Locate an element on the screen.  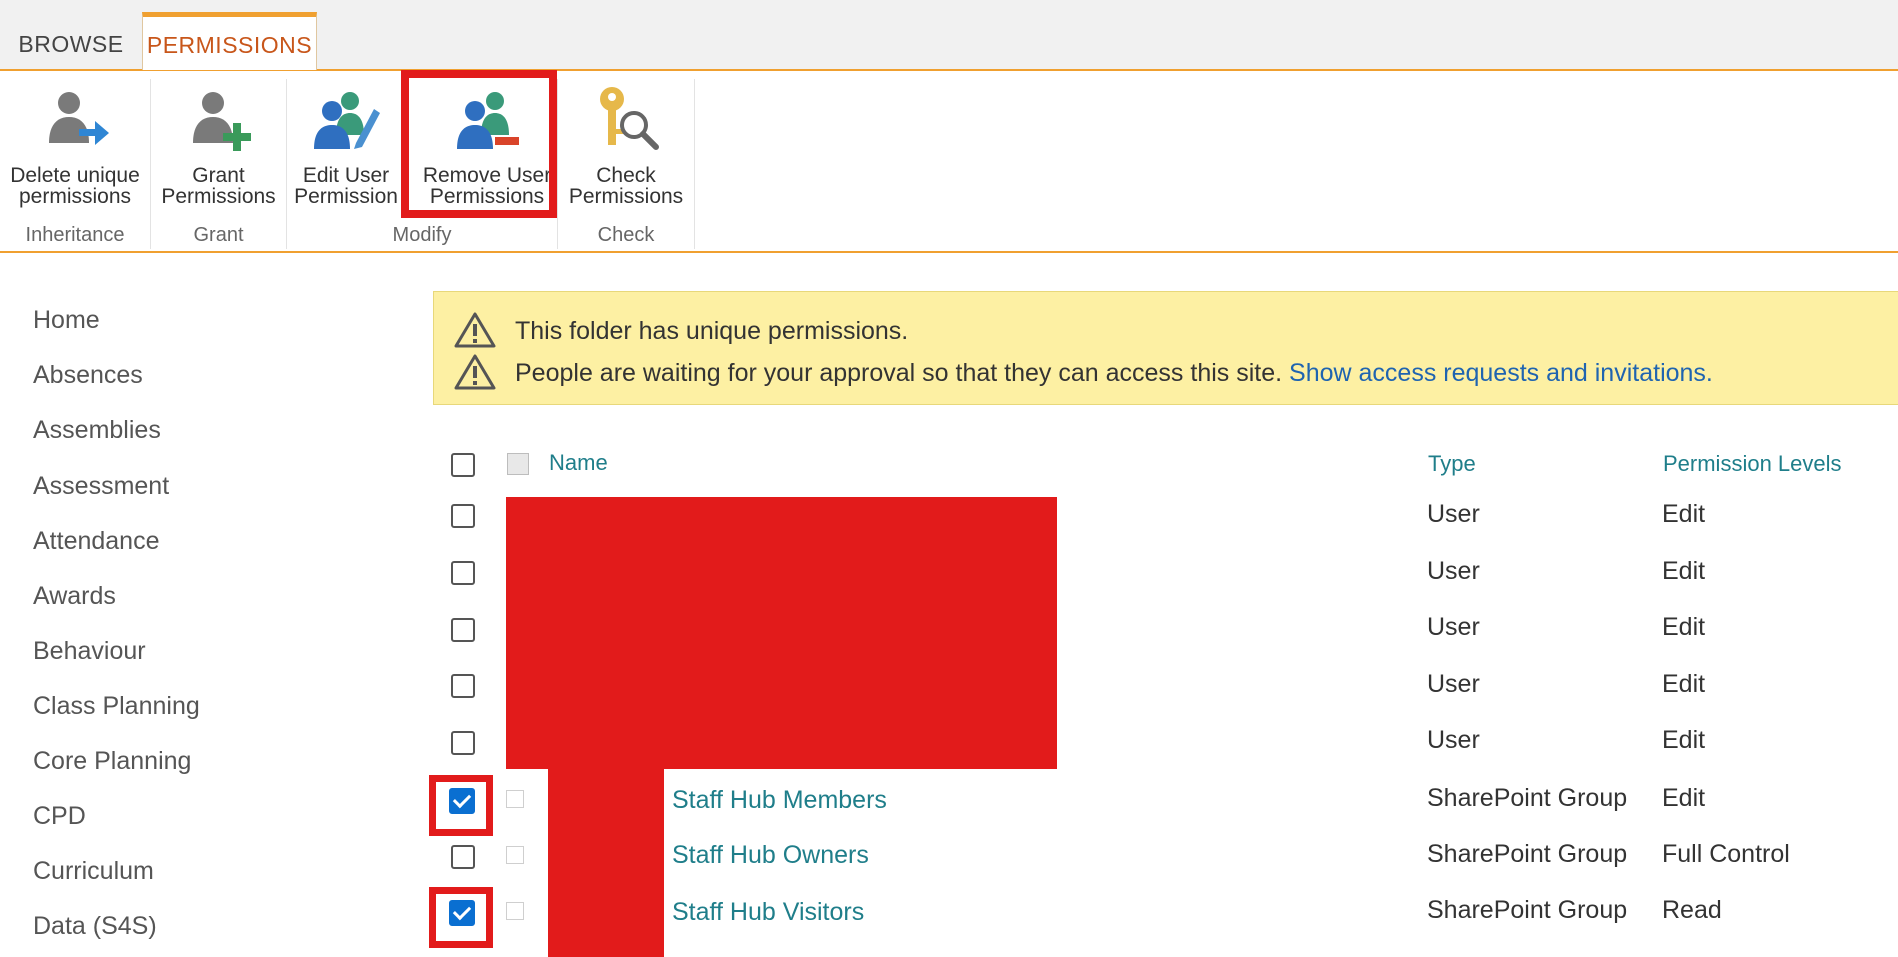
redacted-user-names is located at coordinates (781, 633).